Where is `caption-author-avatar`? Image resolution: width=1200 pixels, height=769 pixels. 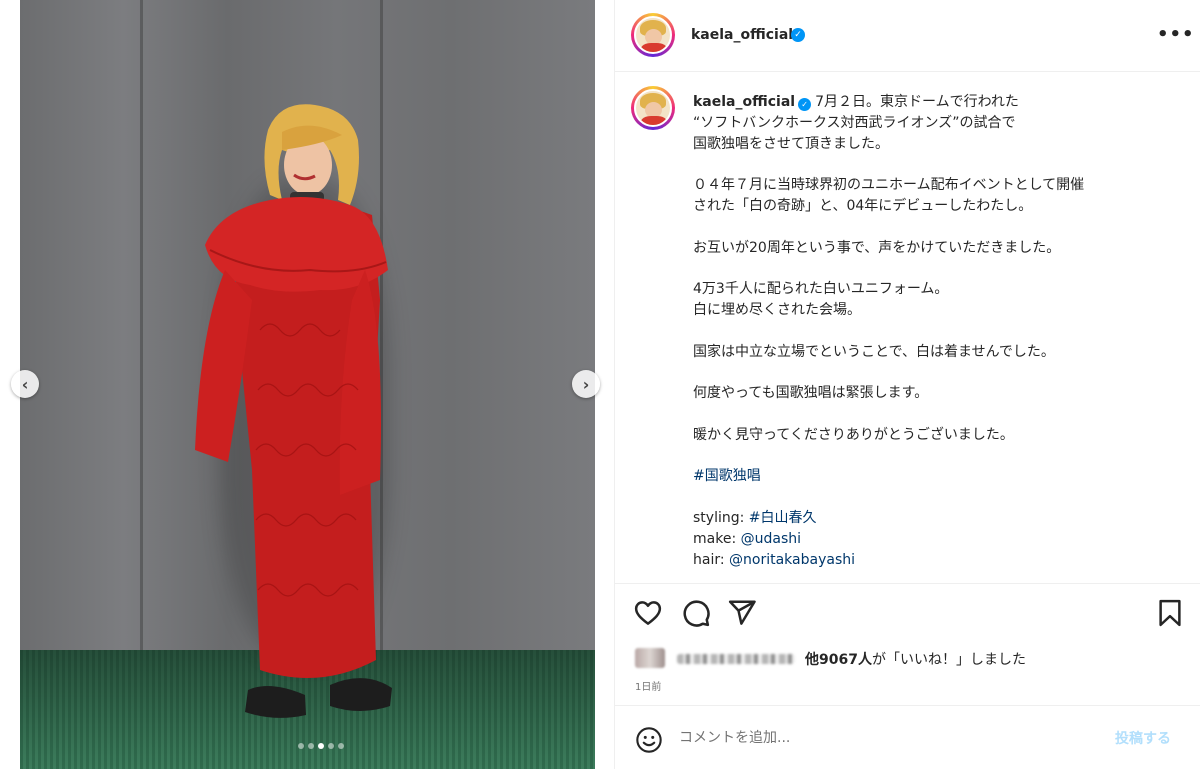 caption-author-avatar is located at coordinates (653, 108).